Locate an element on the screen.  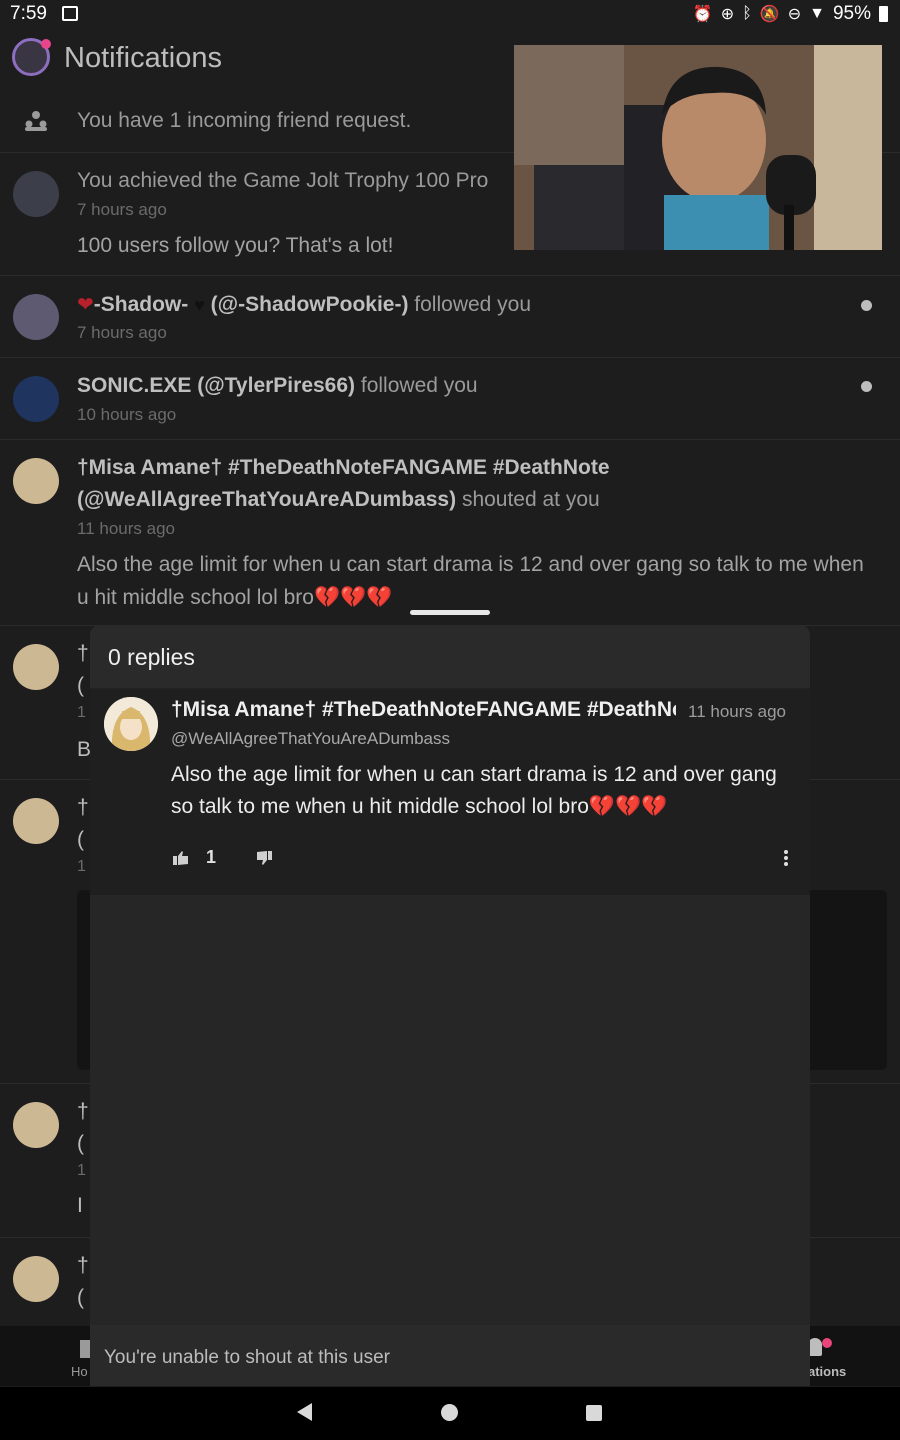
nav-notifications-label: ations is located at coordinates (827, 1371).